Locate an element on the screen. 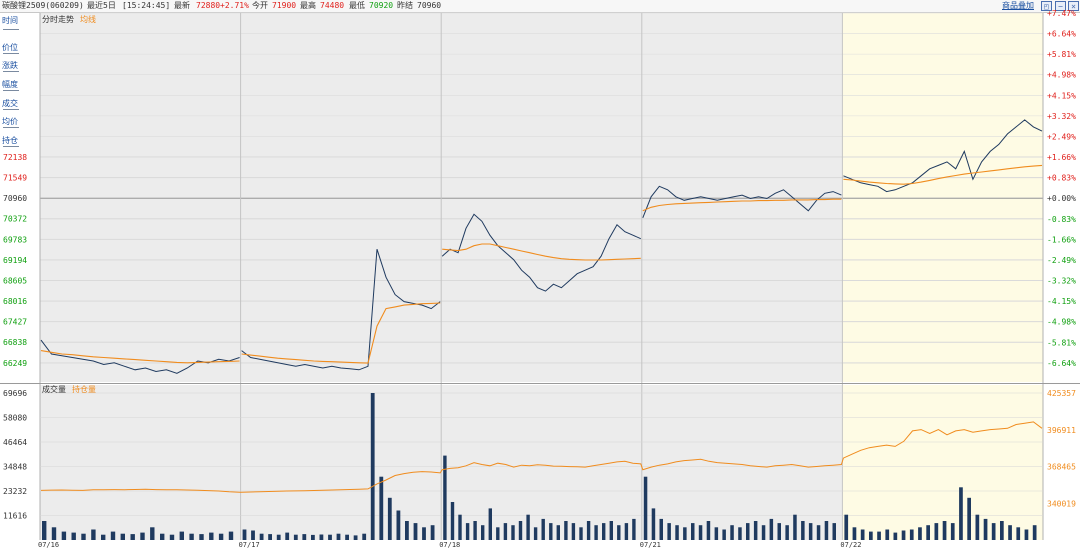  volume-axis-tick-label: 34848 is located at coordinates (15, 467).